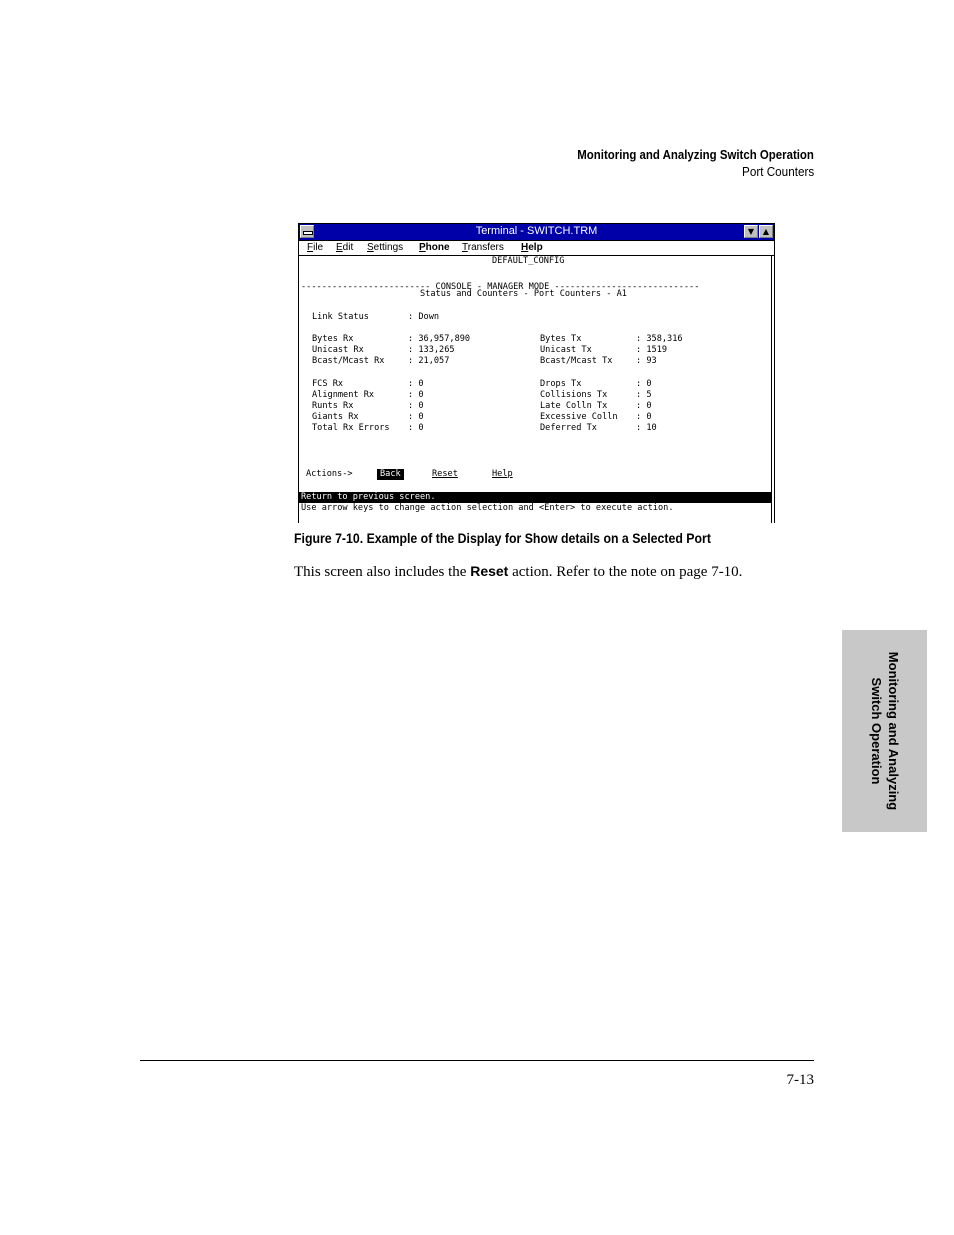  I want to click on status-message: Return to previous screen., so click(368, 497).